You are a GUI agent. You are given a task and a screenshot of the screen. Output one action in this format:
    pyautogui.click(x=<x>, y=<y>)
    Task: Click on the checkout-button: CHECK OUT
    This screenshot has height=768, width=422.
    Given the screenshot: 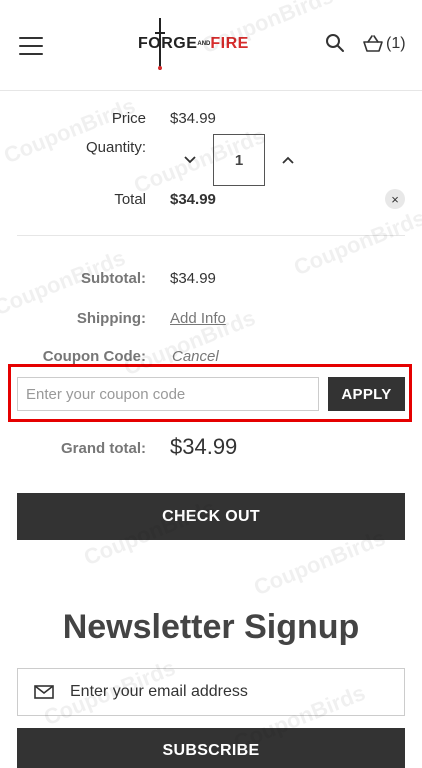 What is the action you would take?
    pyautogui.click(x=211, y=516)
    